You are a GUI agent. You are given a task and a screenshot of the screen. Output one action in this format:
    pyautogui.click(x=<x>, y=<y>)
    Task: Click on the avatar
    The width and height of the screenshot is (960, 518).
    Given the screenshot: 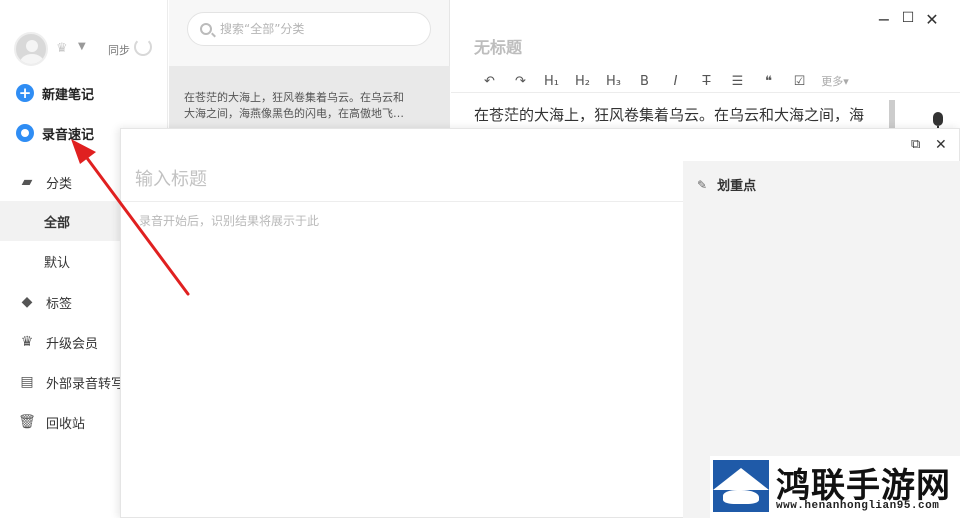 What is the action you would take?
    pyautogui.click(x=31, y=49)
    